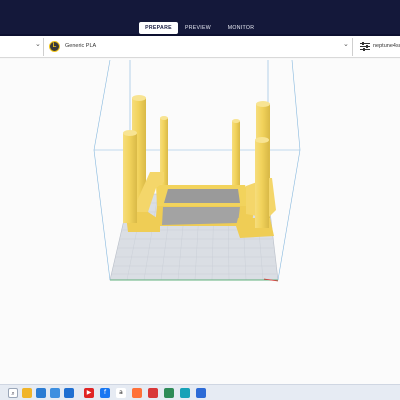  What do you see at coordinates (137, 393) in the screenshot?
I see `browser-icon` at bounding box center [137, 393].